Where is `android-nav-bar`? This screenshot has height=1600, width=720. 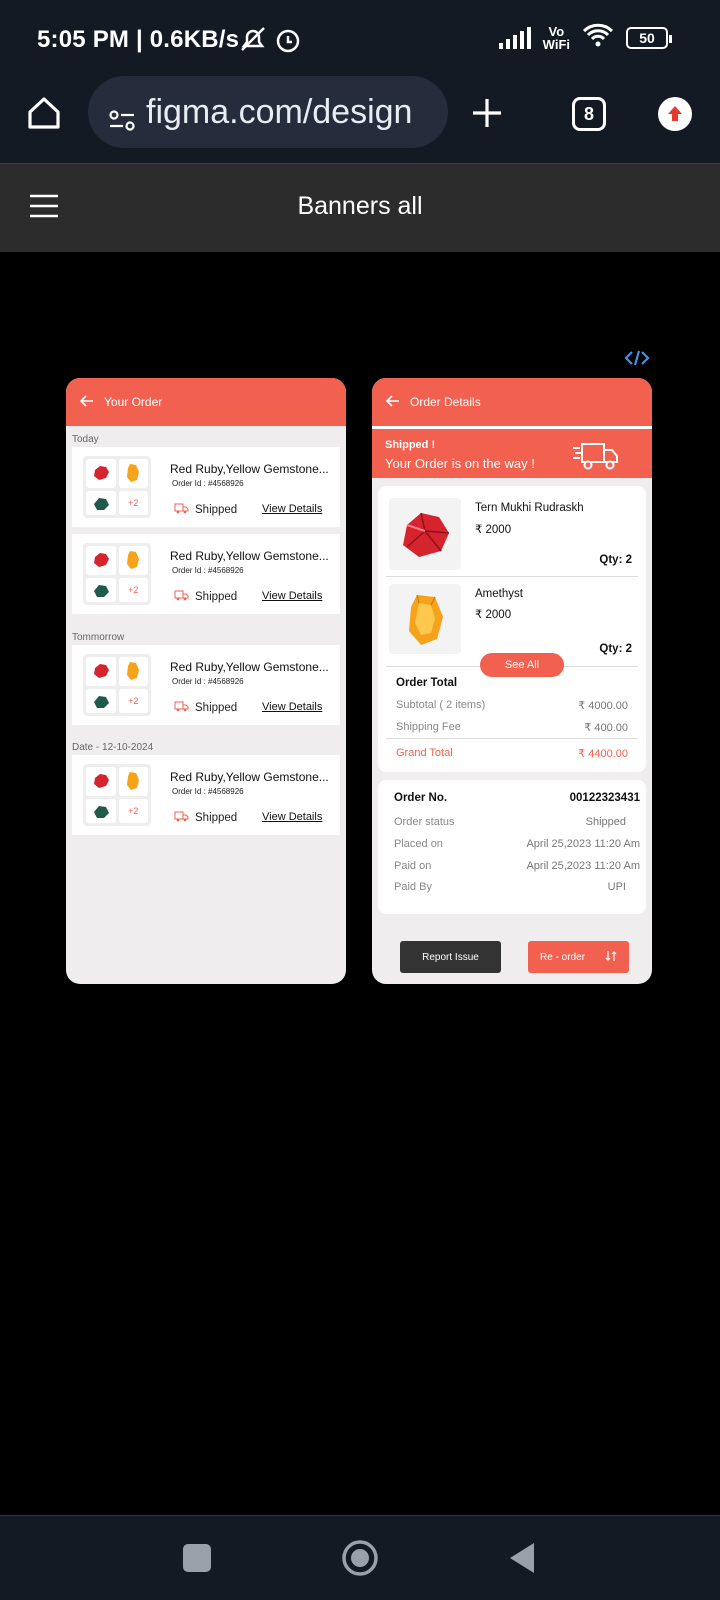
android-nav-bar is located at coordinates (360, 1557).